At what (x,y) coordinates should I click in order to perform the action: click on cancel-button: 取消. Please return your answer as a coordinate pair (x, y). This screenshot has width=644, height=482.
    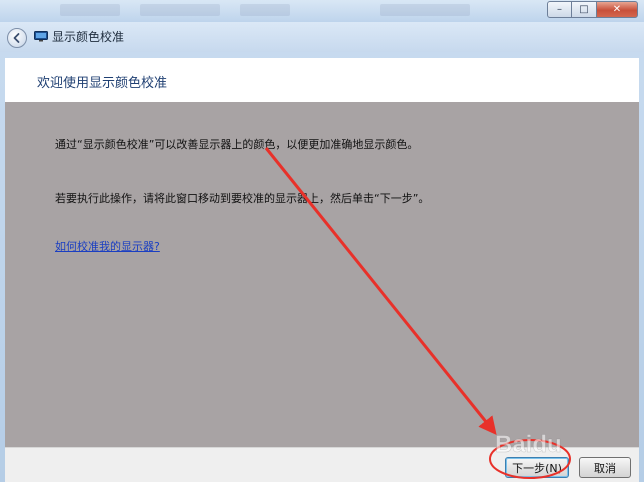
    Looking at the image, I should click on (605, 467).